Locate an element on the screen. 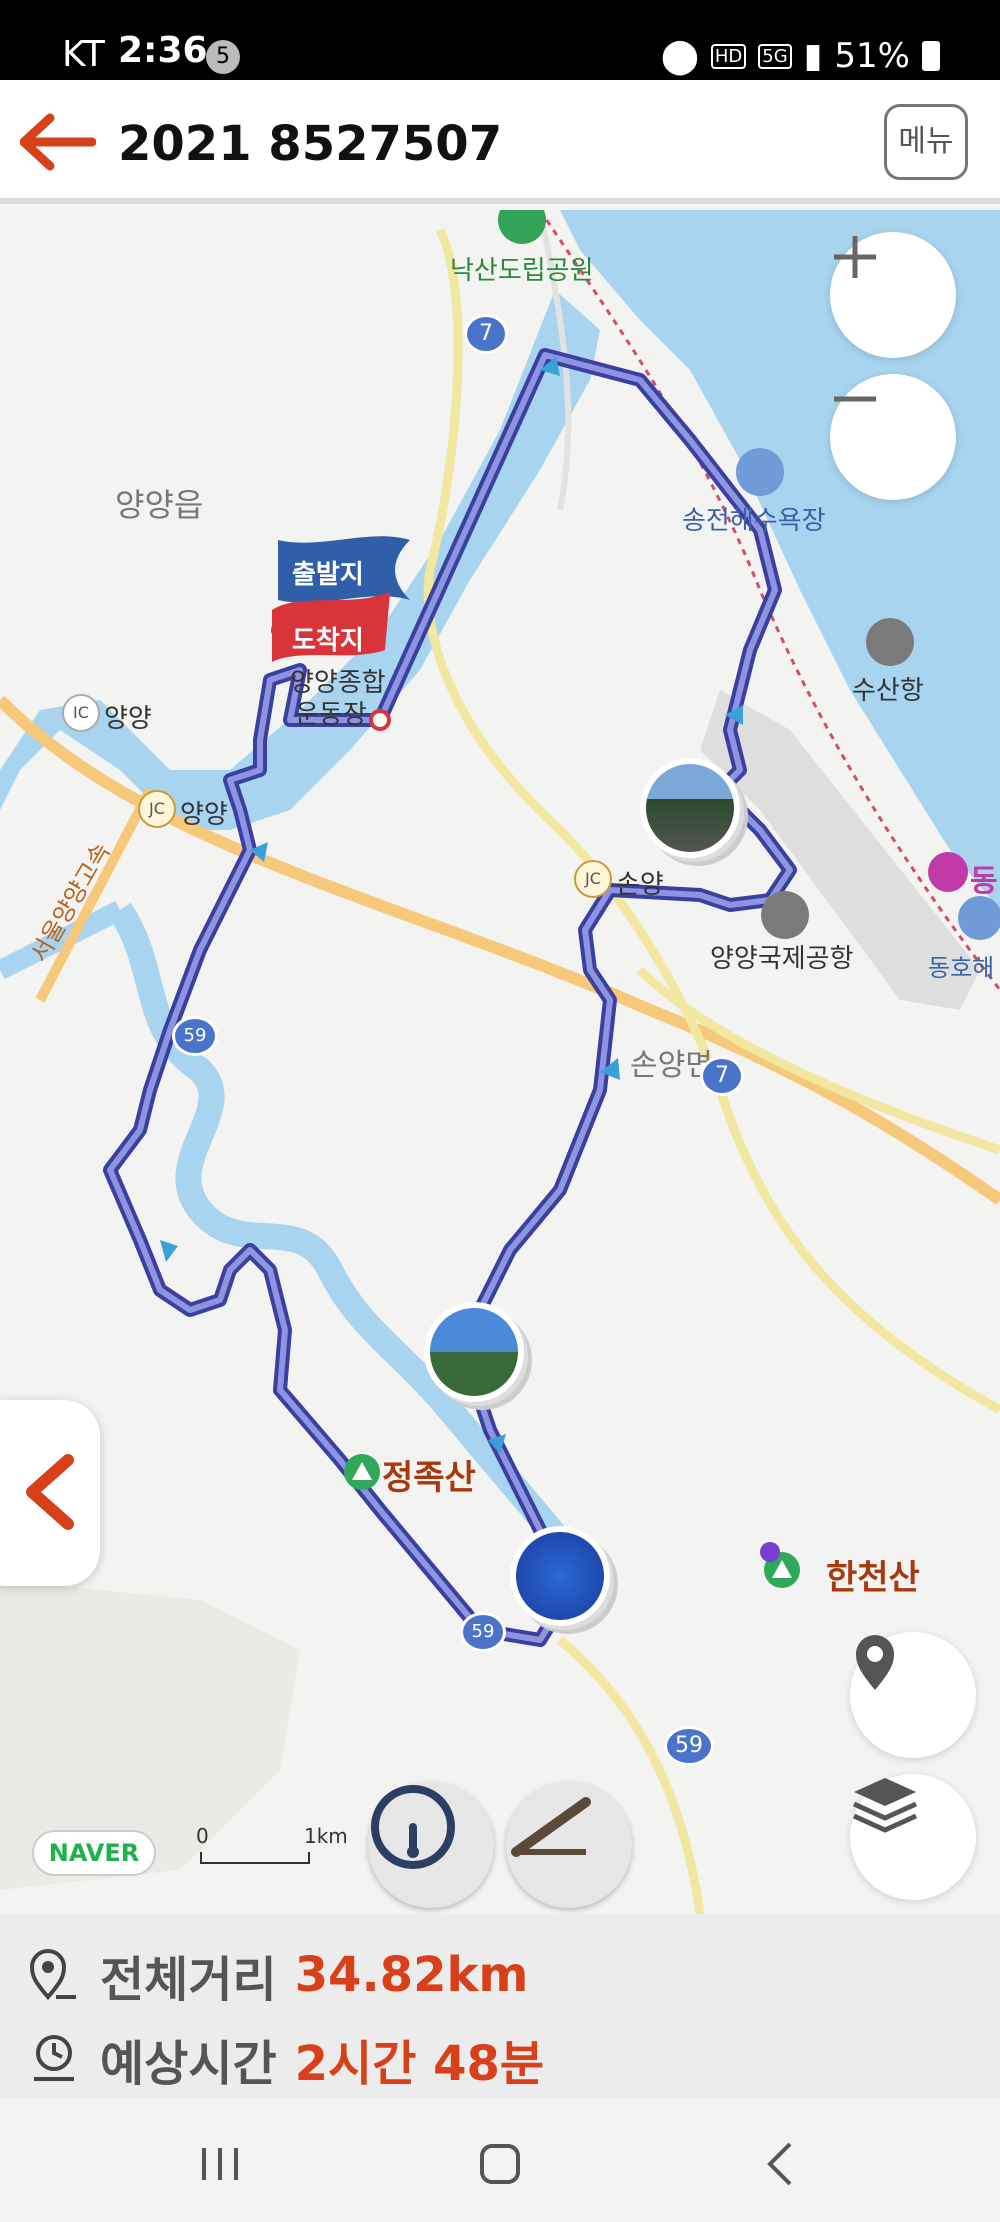  slope-icon is located at coordinates (551, 1827).